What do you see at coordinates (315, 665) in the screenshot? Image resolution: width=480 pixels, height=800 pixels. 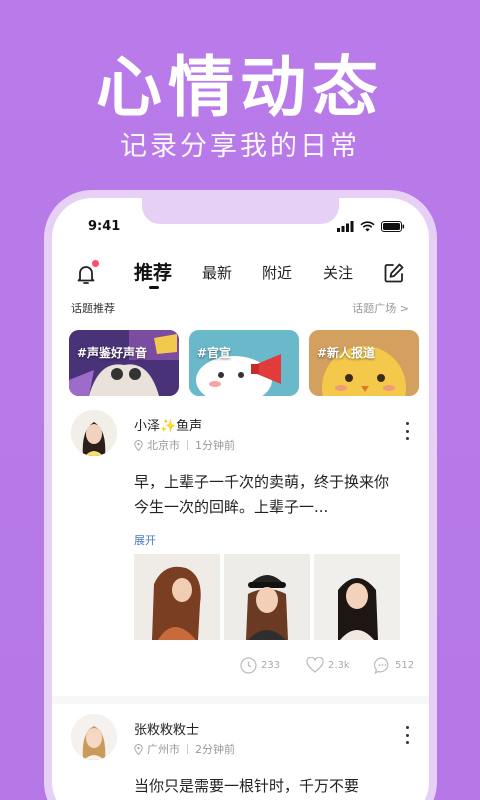 I see `heart-icon` at bounding box center [315, 665].